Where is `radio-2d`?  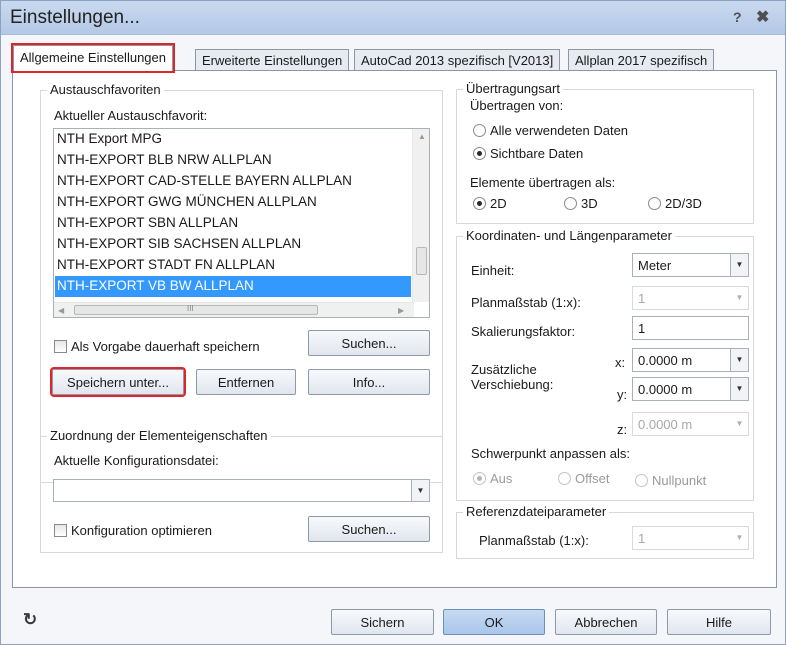
radio-2d is located at coordinates (479, 203).